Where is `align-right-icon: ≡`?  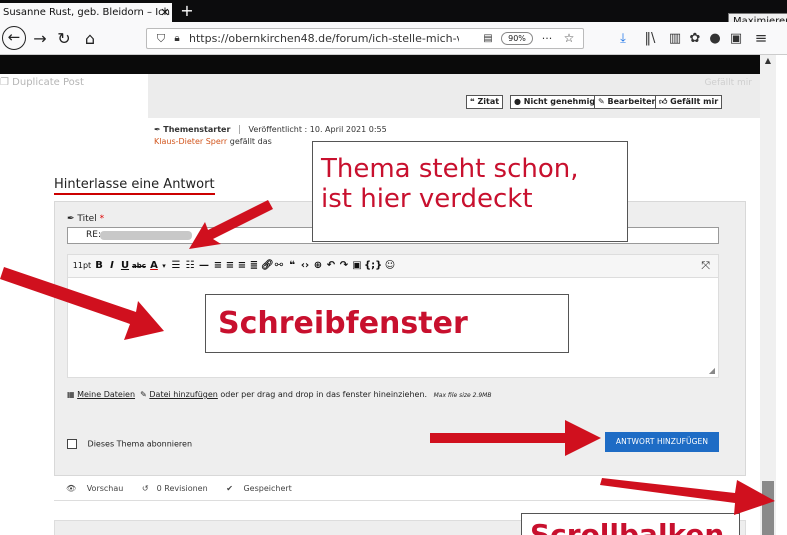 align-right-icon: ≡ is located at coordinates (242, 266).